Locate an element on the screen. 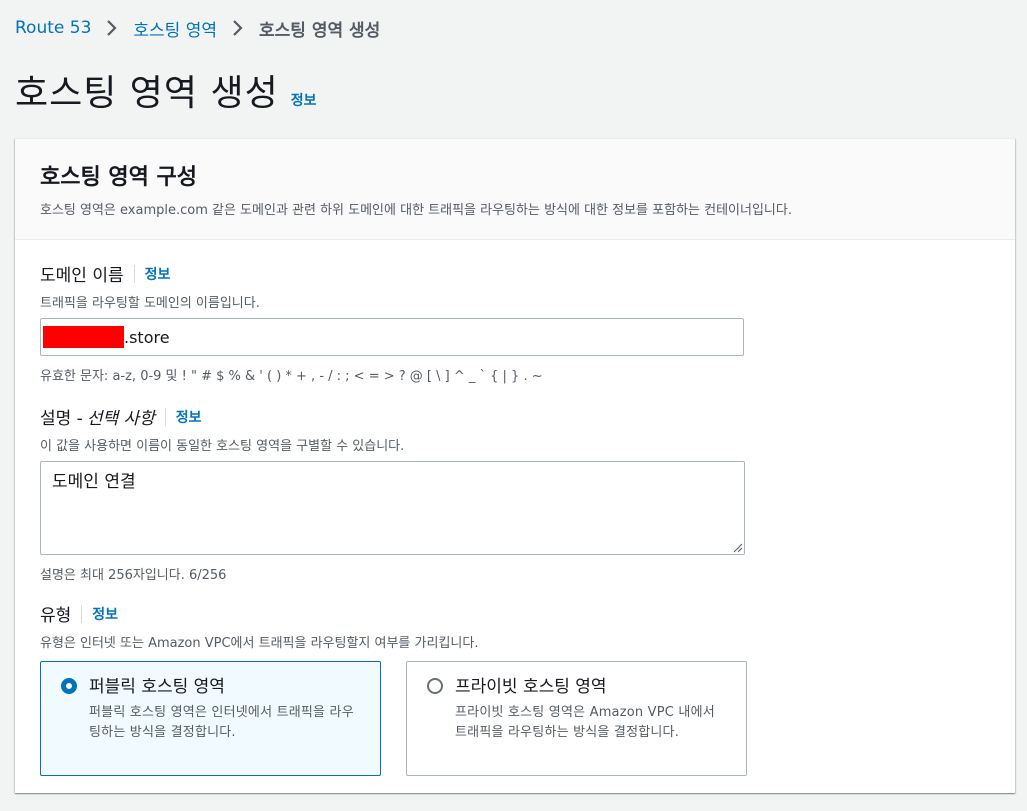 This screenshot has height=811, width=1027. description-optional-label: 선택 사항 is located at coordinates (120, 419).